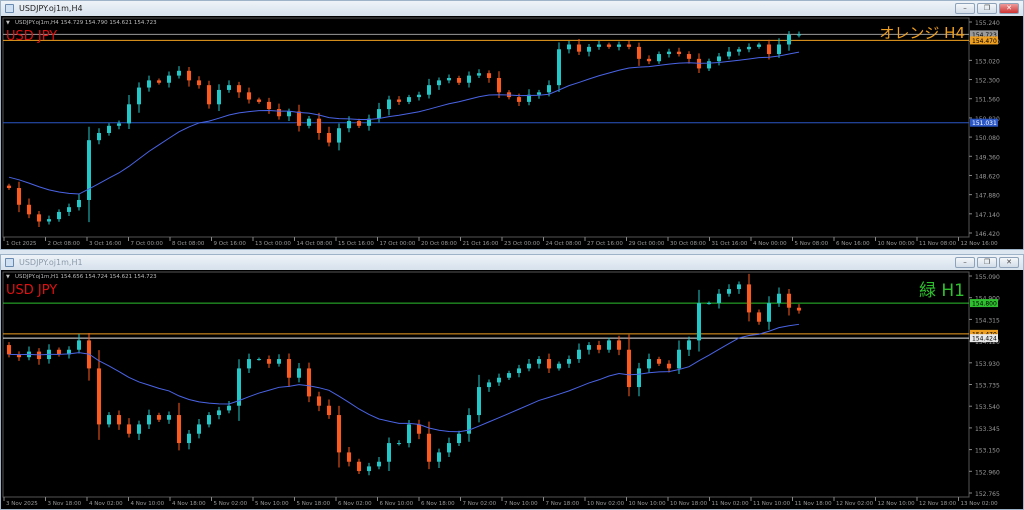 The image size is (1024, 510). What do you see at coordinates (984, 304) in the screenshot?
I see `price-level-label: 154.800` at bounding box center [984, 304].